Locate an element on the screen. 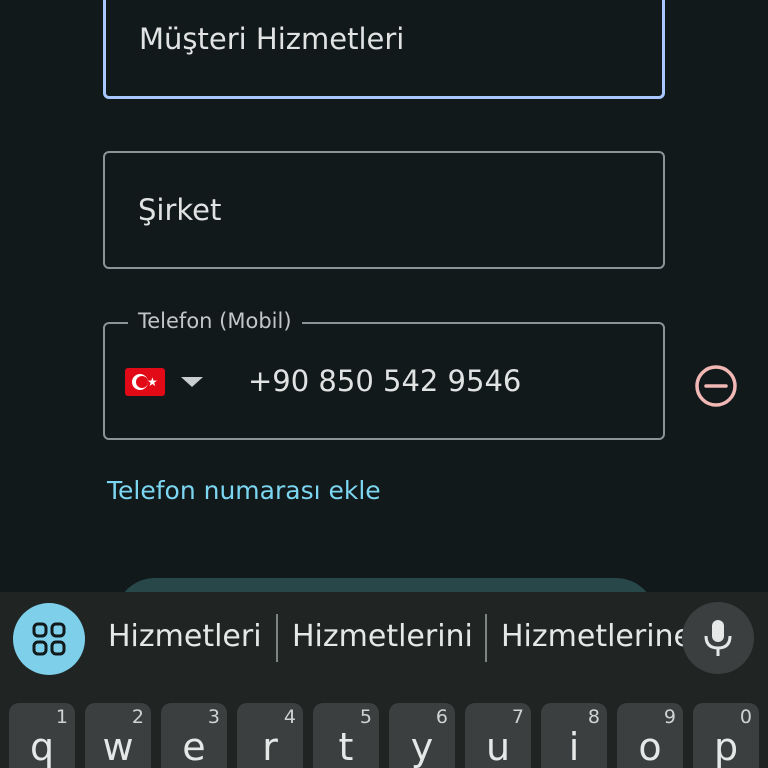  mic-button is located at coordinates (718, 638).